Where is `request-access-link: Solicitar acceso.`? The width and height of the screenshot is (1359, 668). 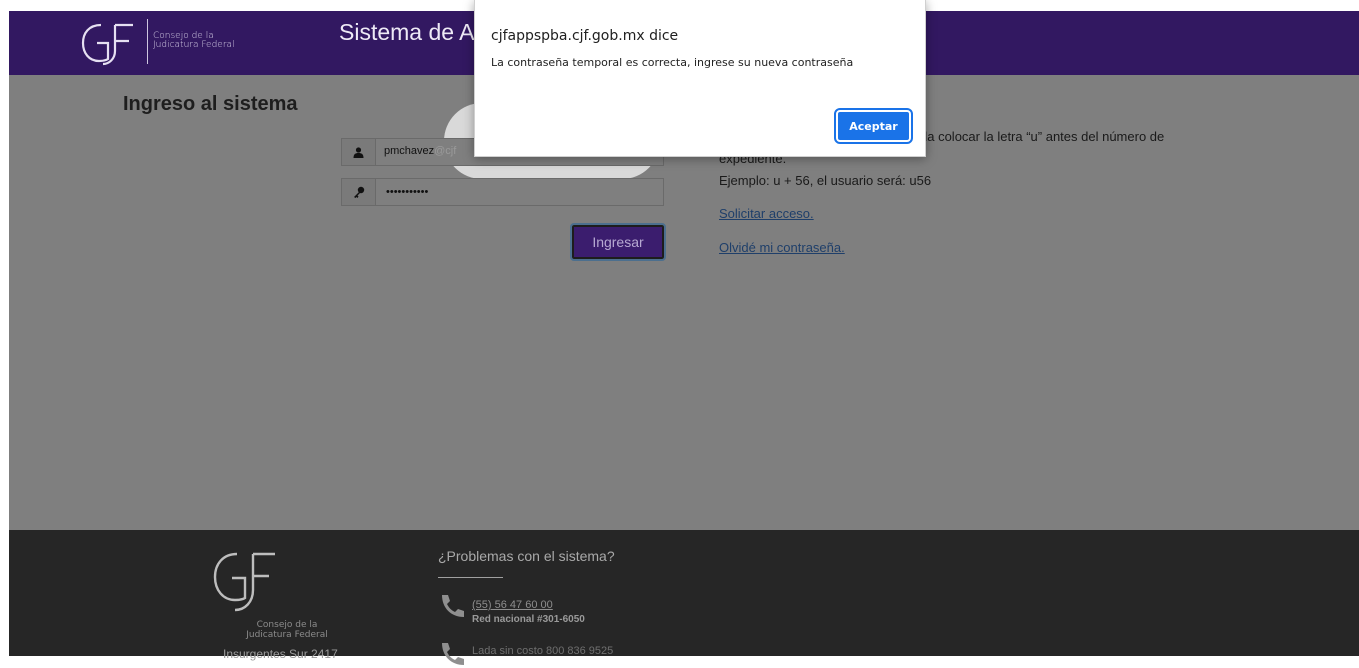 request-access-link: Solicitar acceso. is located at coordinates (766, 213).